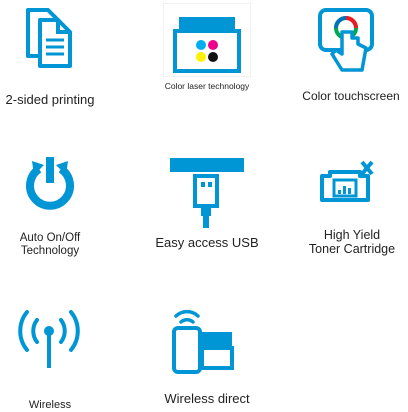 The width and height of the screenshot is (408, 412). Describe the element at coordinates (50, 251) in the screenshot. I see `feature-label-line2: Technology` at that location.